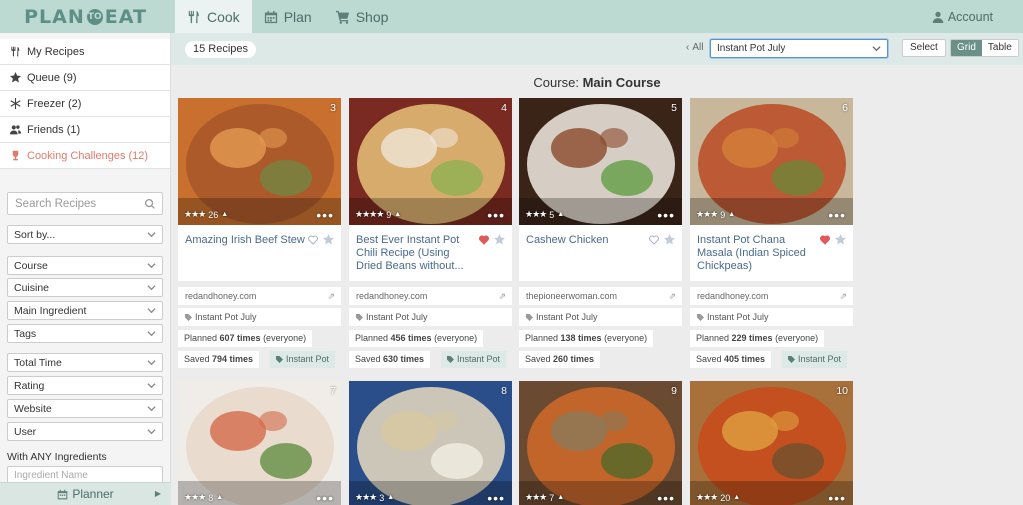 This screenshot has height=505, width=1023. Describe the element at coordinates (85, 265) in the screenshot. I see `filter-course-select: Course` at that location.